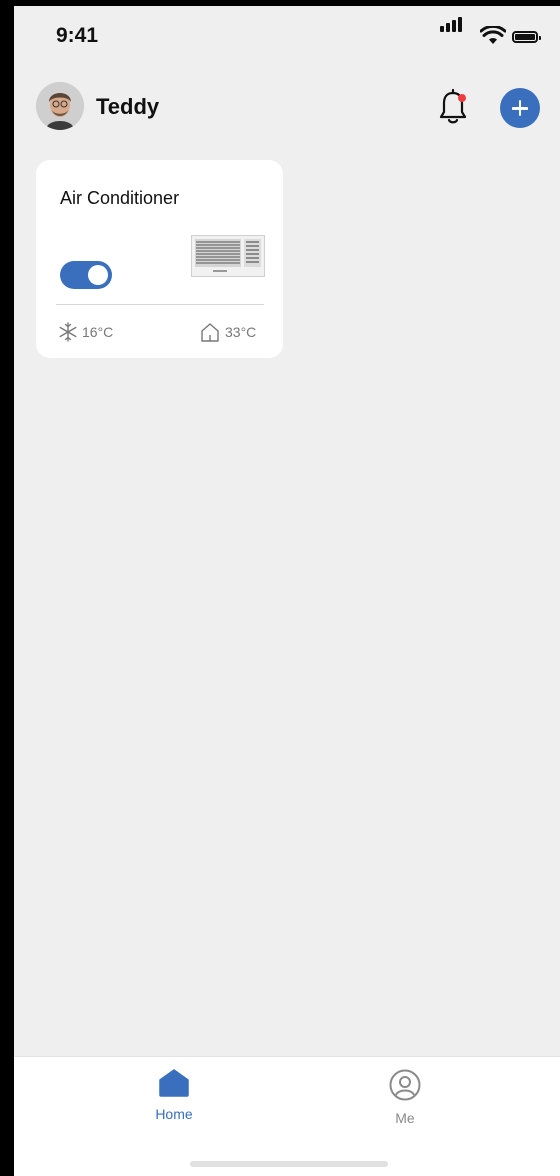 The width and height of the screenshot is (560, 1176). I want to click on wifi-icon, so click(493, 35).